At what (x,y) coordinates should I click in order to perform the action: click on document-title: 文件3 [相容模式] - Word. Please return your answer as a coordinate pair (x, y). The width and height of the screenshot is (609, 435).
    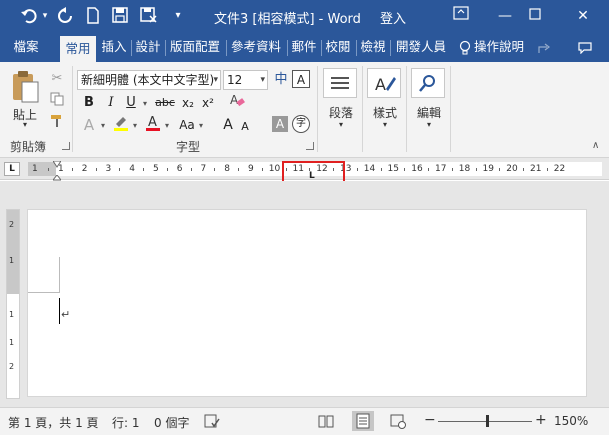
    Looking at the image, I should click on (287, 19).